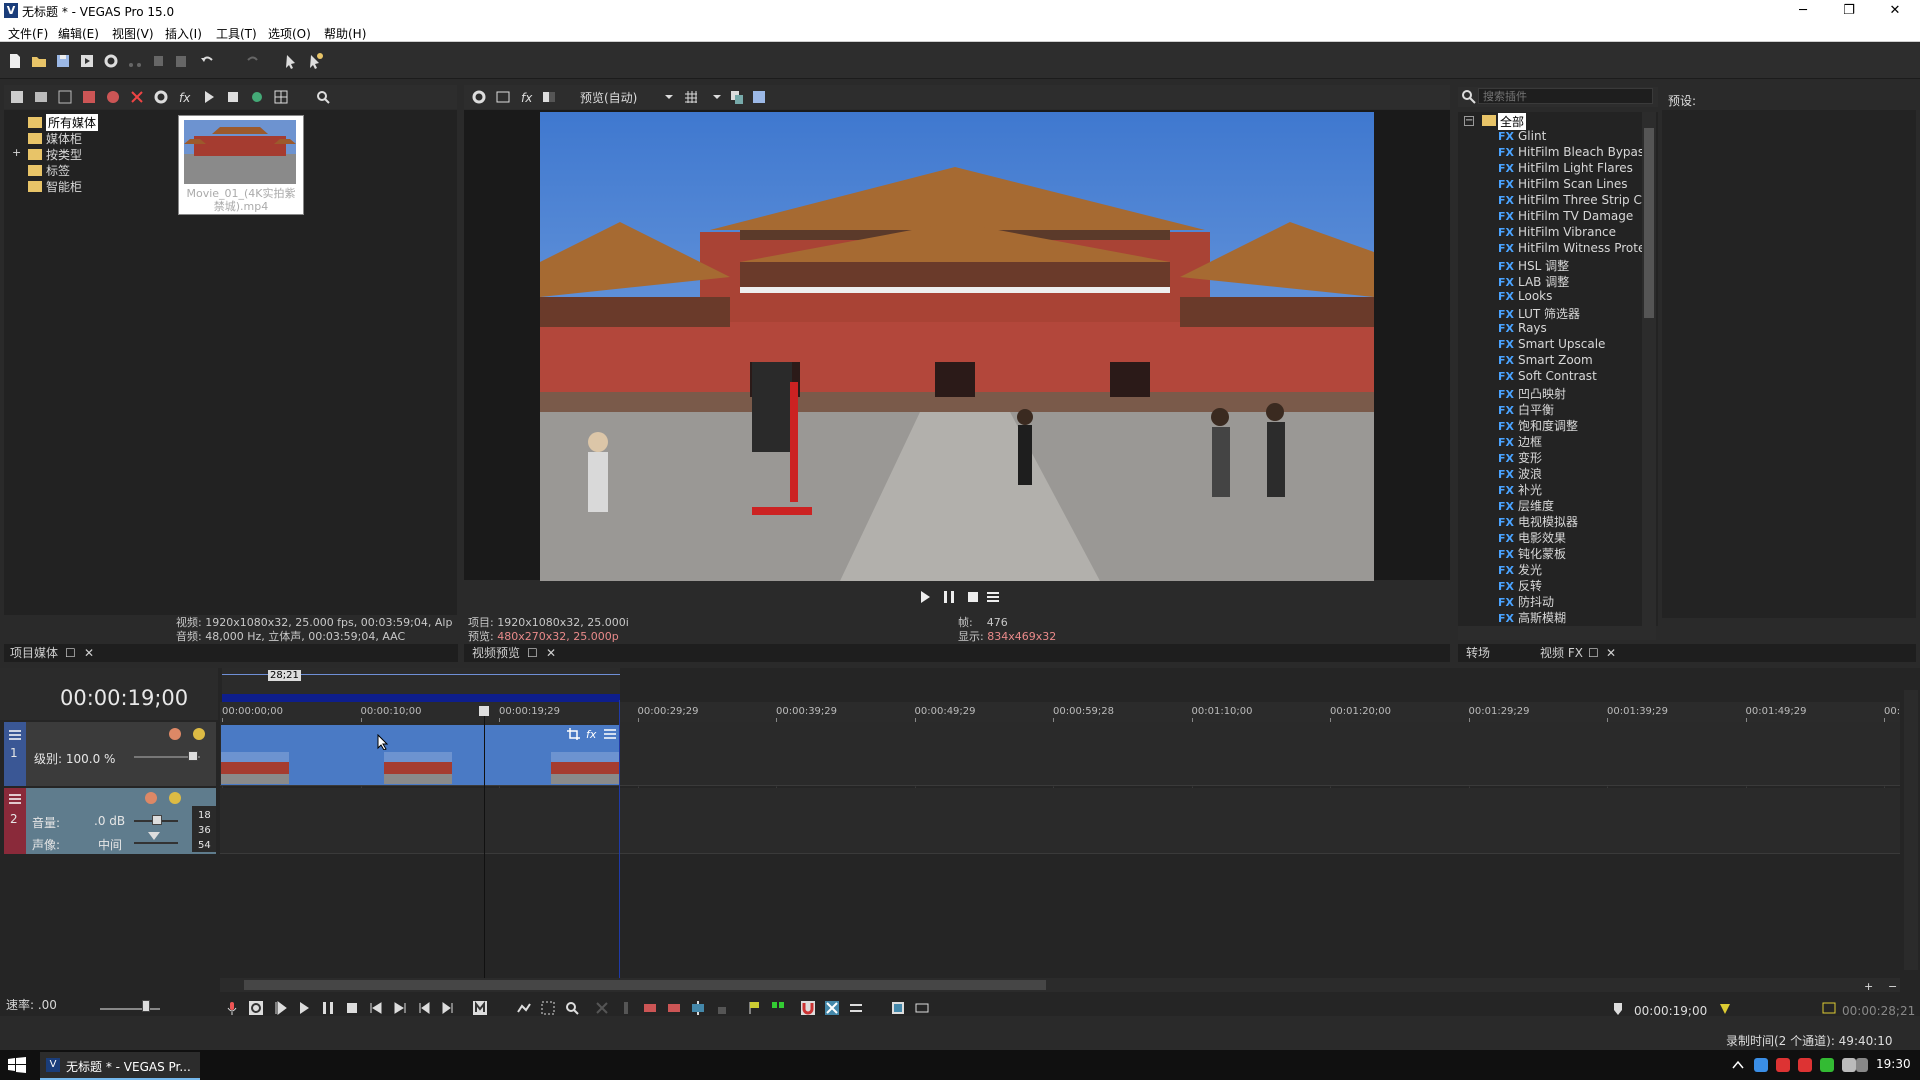  What do you see at coordinates (193, 756) in the screenshot?
I see `level-slider-thumb` at bounding box center [193, 756].